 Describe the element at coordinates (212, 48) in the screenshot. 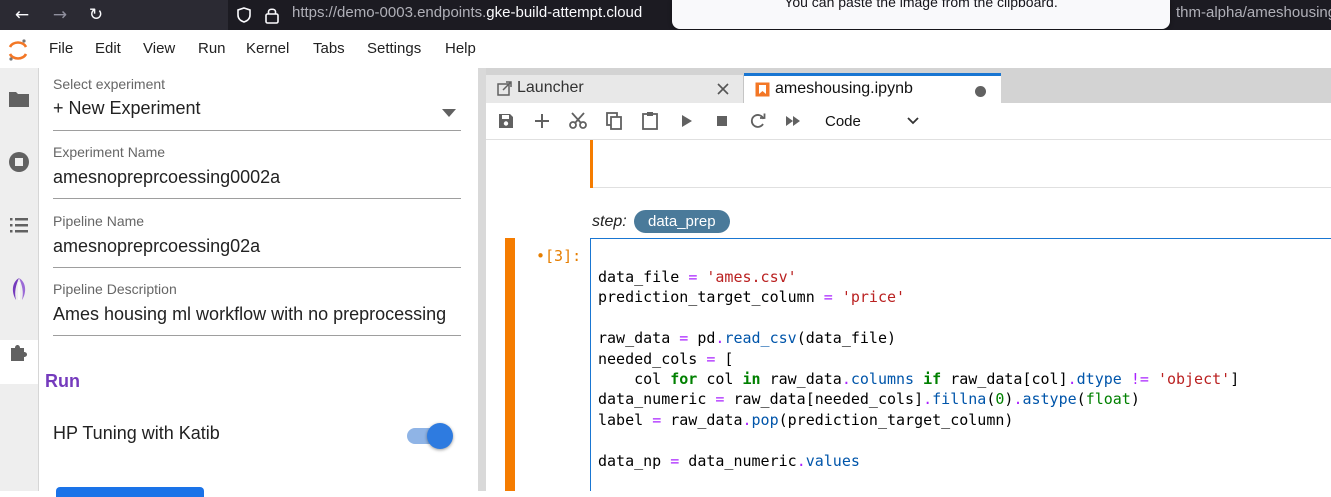

I see `menu-run: Run` at that location.